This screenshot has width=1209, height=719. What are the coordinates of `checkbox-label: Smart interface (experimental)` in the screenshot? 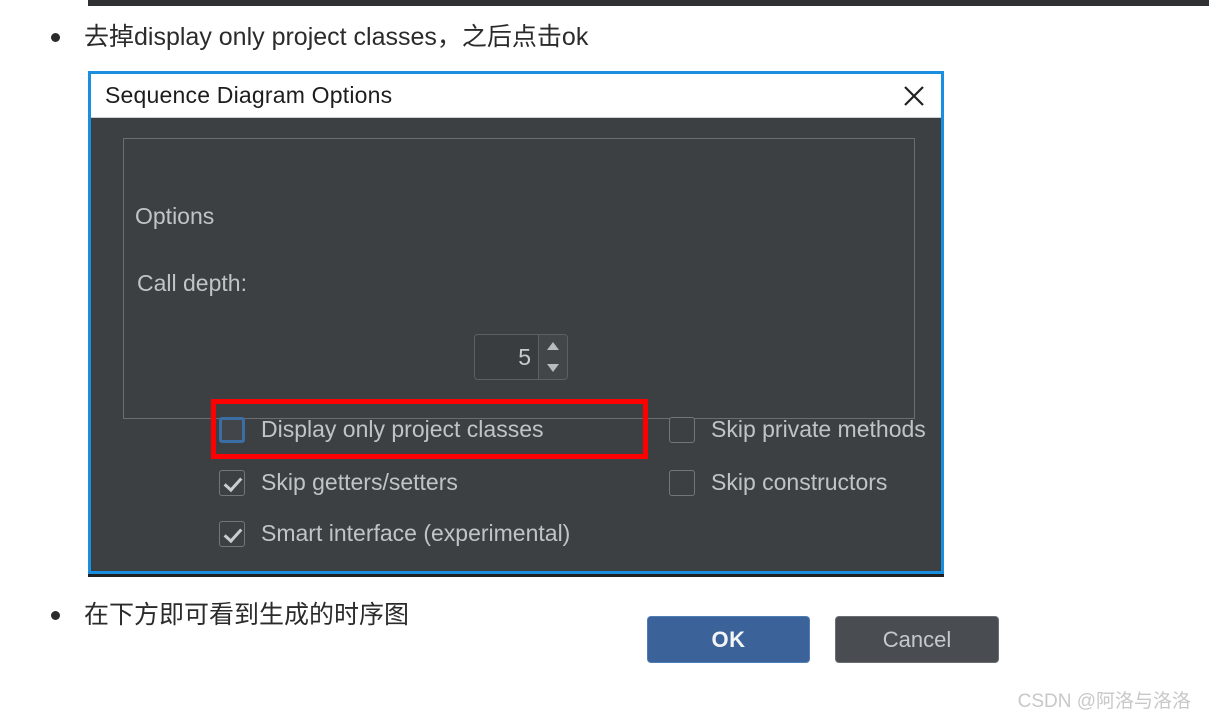 It's located at (416, 533).